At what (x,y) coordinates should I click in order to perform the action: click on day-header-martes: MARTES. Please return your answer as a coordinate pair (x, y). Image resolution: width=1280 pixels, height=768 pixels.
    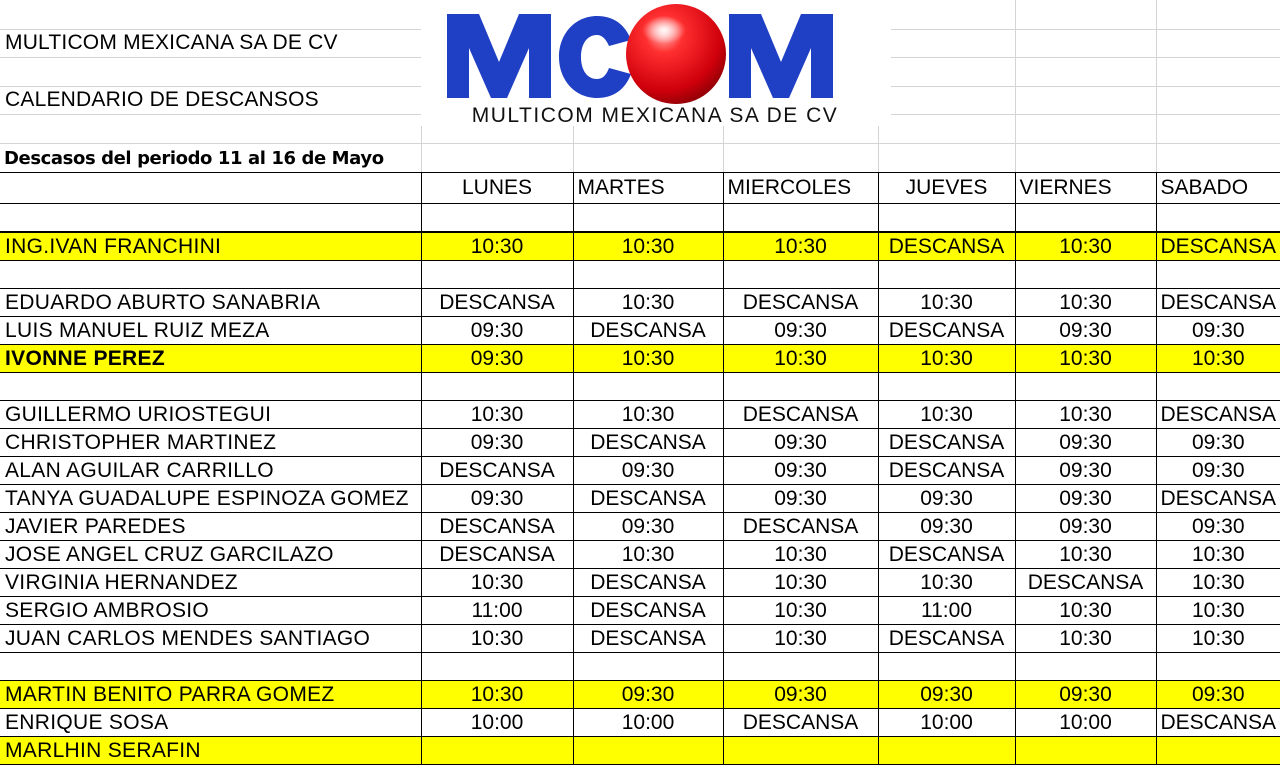
    Looking at the image, I should click on (647, 188).